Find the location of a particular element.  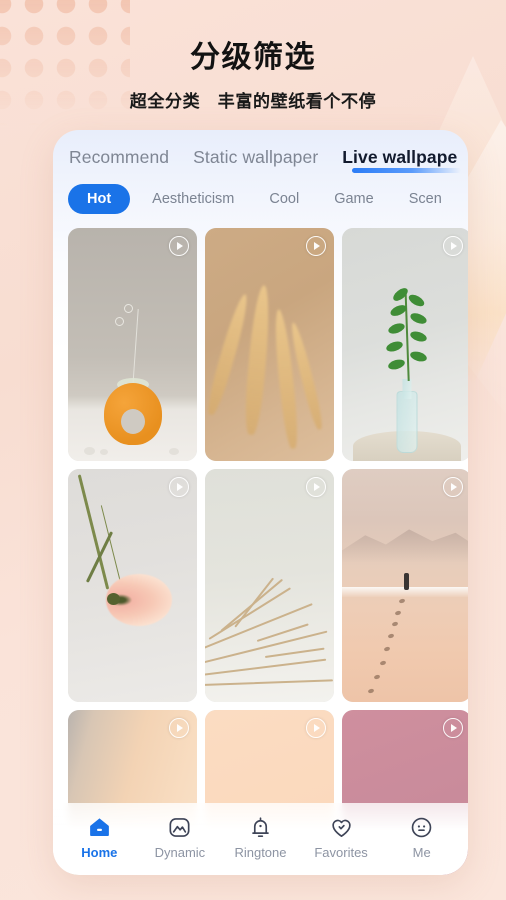

tab-recommend: Recommend is located at coordinates (119, 159).